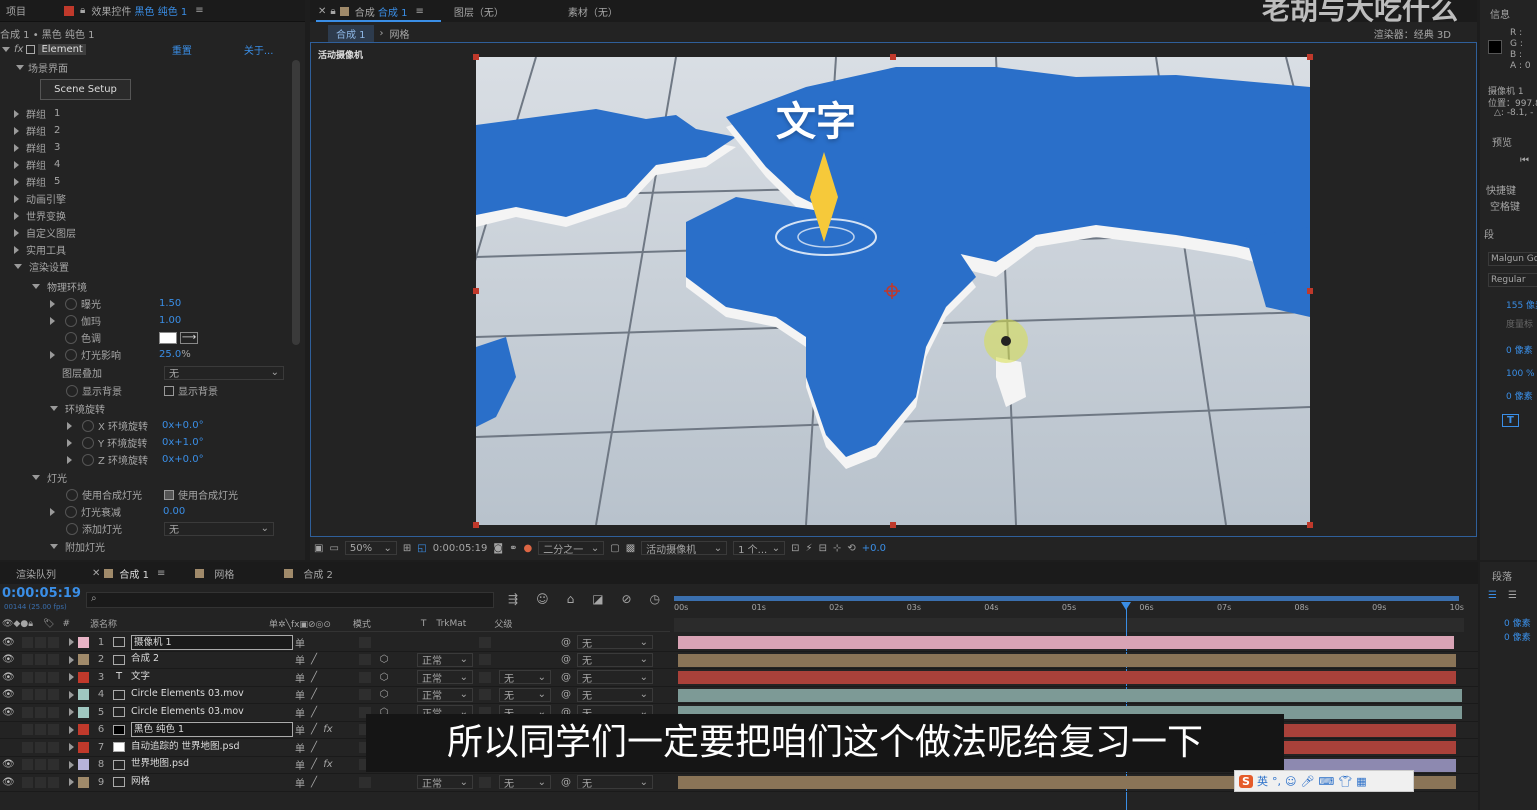  What do you see at coordinates (30, 10) in the screenshot?
I see `tab-project: 项目` at bounding box center [30, 10].